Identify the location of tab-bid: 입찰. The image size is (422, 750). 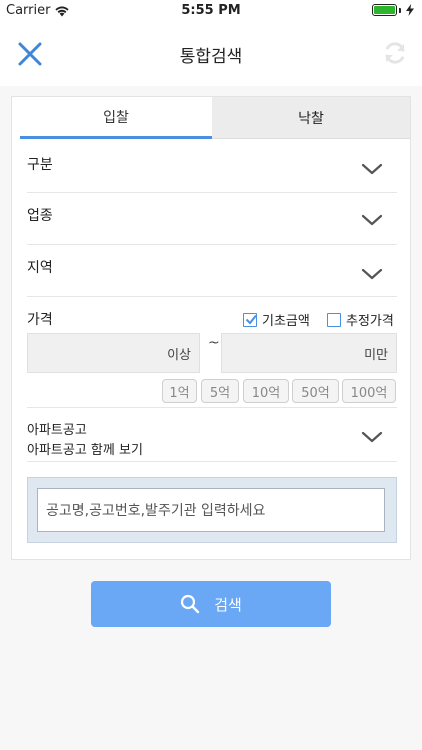
(116, 118).